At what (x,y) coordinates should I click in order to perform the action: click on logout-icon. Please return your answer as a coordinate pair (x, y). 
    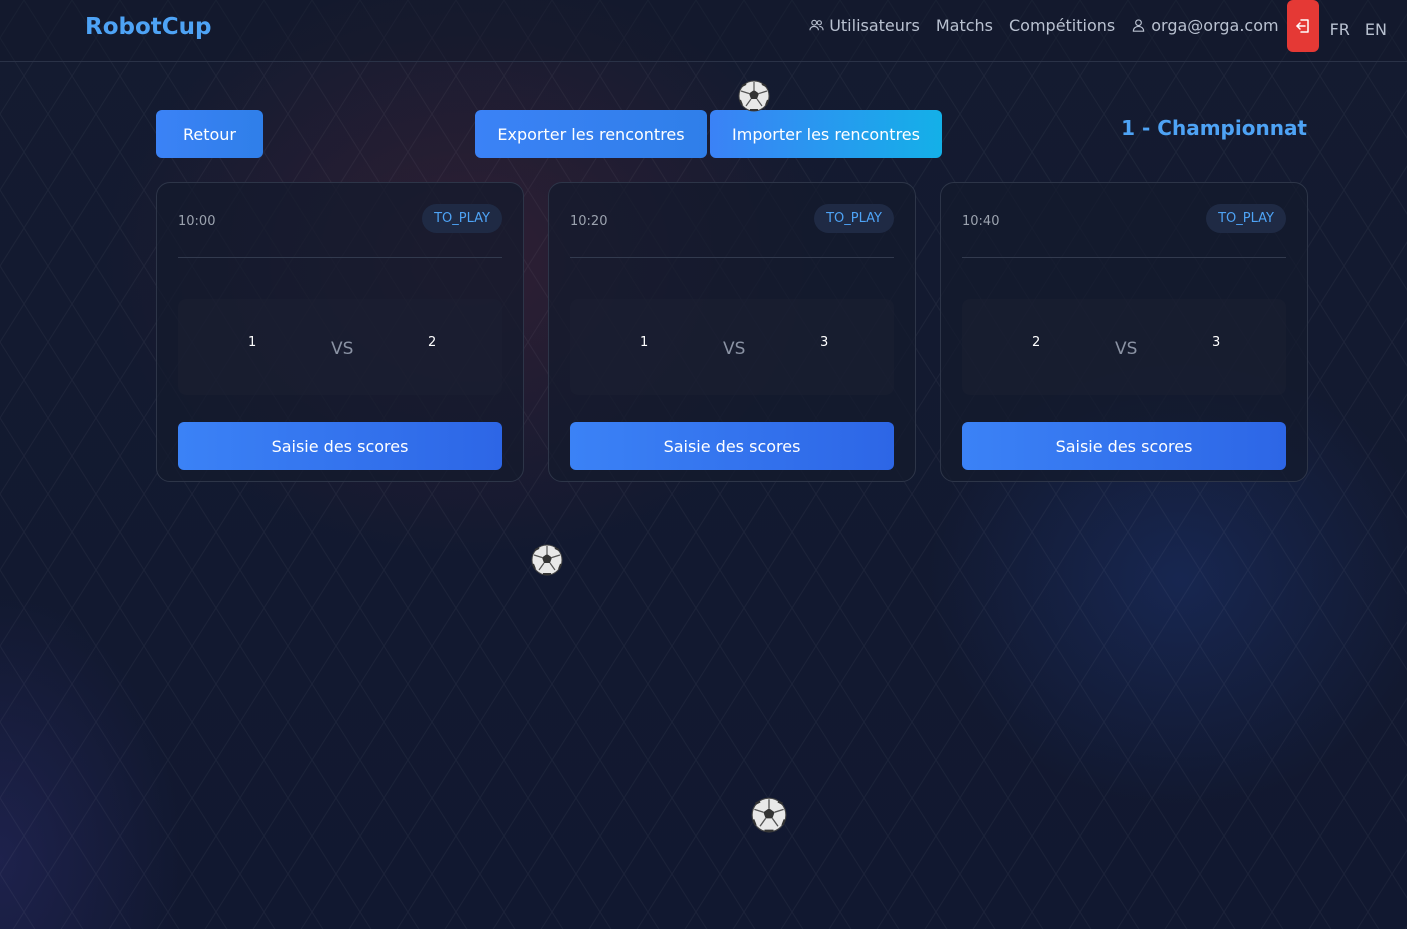
    Looking at the image, I should click on (1302, 26).